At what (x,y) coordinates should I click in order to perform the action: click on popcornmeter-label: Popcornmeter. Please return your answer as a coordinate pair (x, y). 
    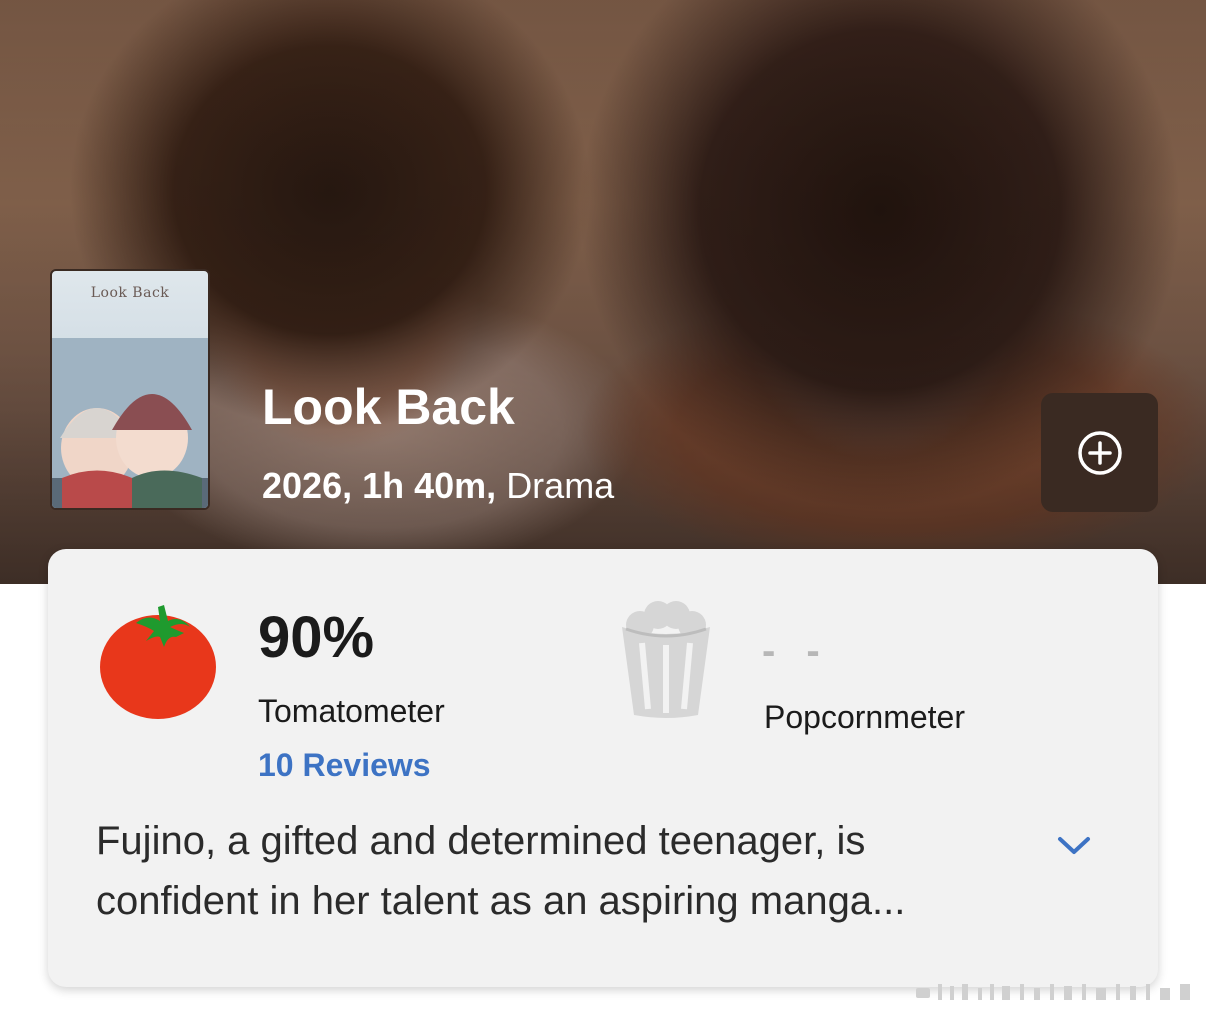
    Looking at the image, I should click on (864, 717).